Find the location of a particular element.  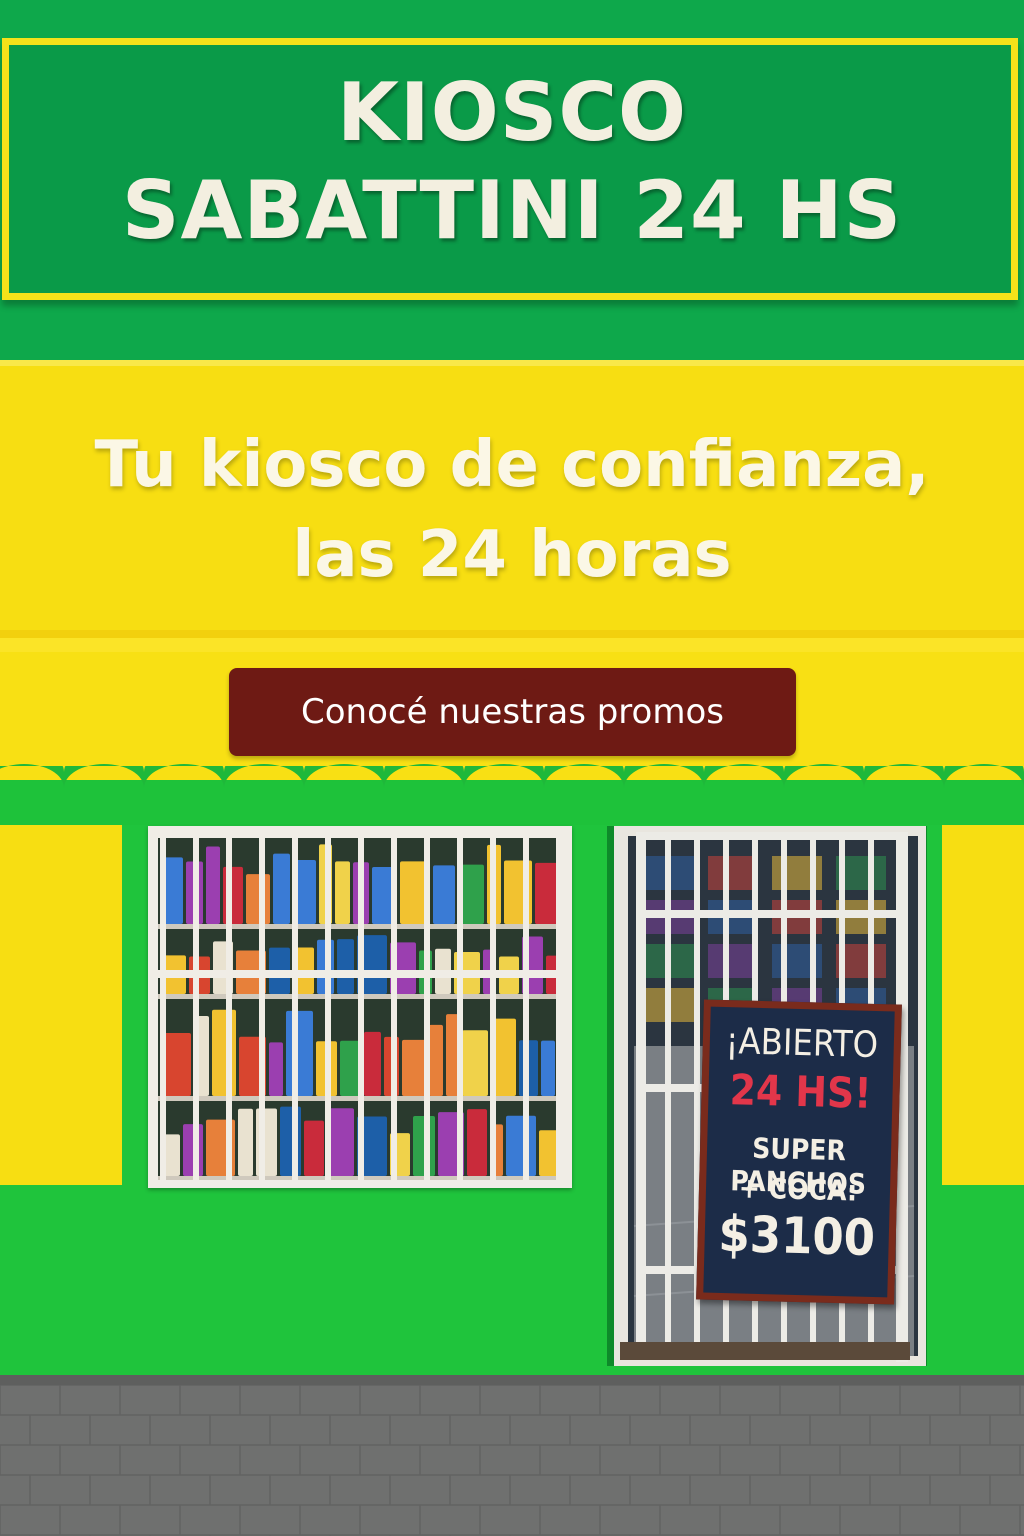

left-pillar is located at coordinates (61, 1005).